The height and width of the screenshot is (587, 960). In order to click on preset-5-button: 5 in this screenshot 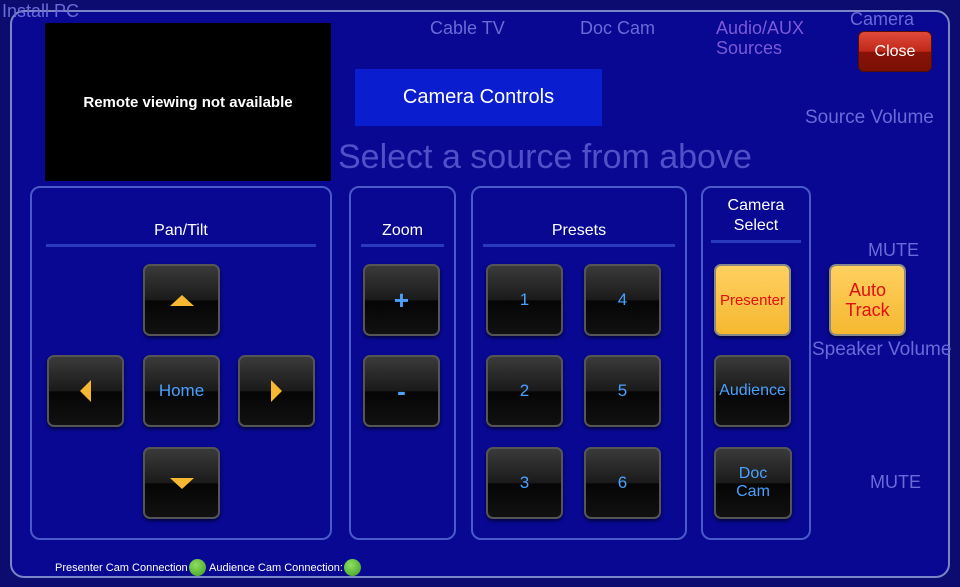, I will do `click(622, 391)`.